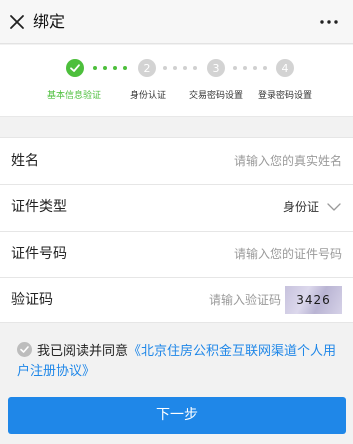 The width and height of the screenshot is (353, 444). I want to click on captcha-label: 验证码, so click(32, 300).